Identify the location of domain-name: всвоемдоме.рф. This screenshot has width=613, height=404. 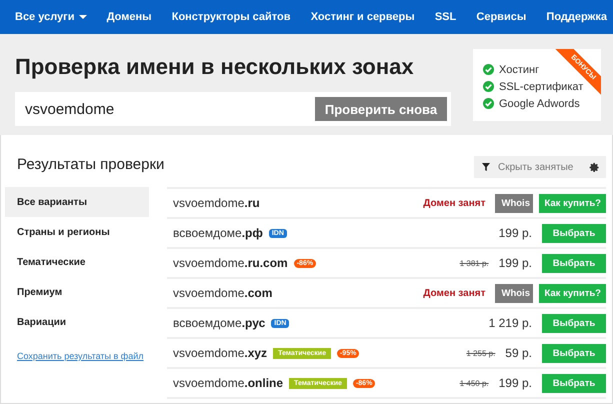
(218, 233).